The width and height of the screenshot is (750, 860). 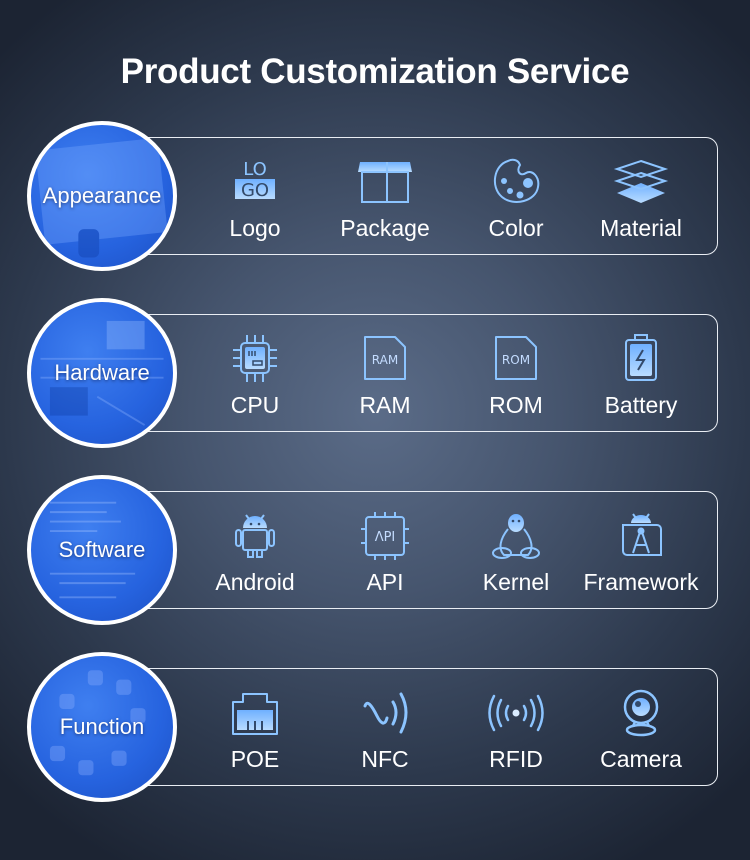 What do you see at coordinates (255, 169) in the screenshot?
I see `svg-text: LO` at bounding box center [255, 169].